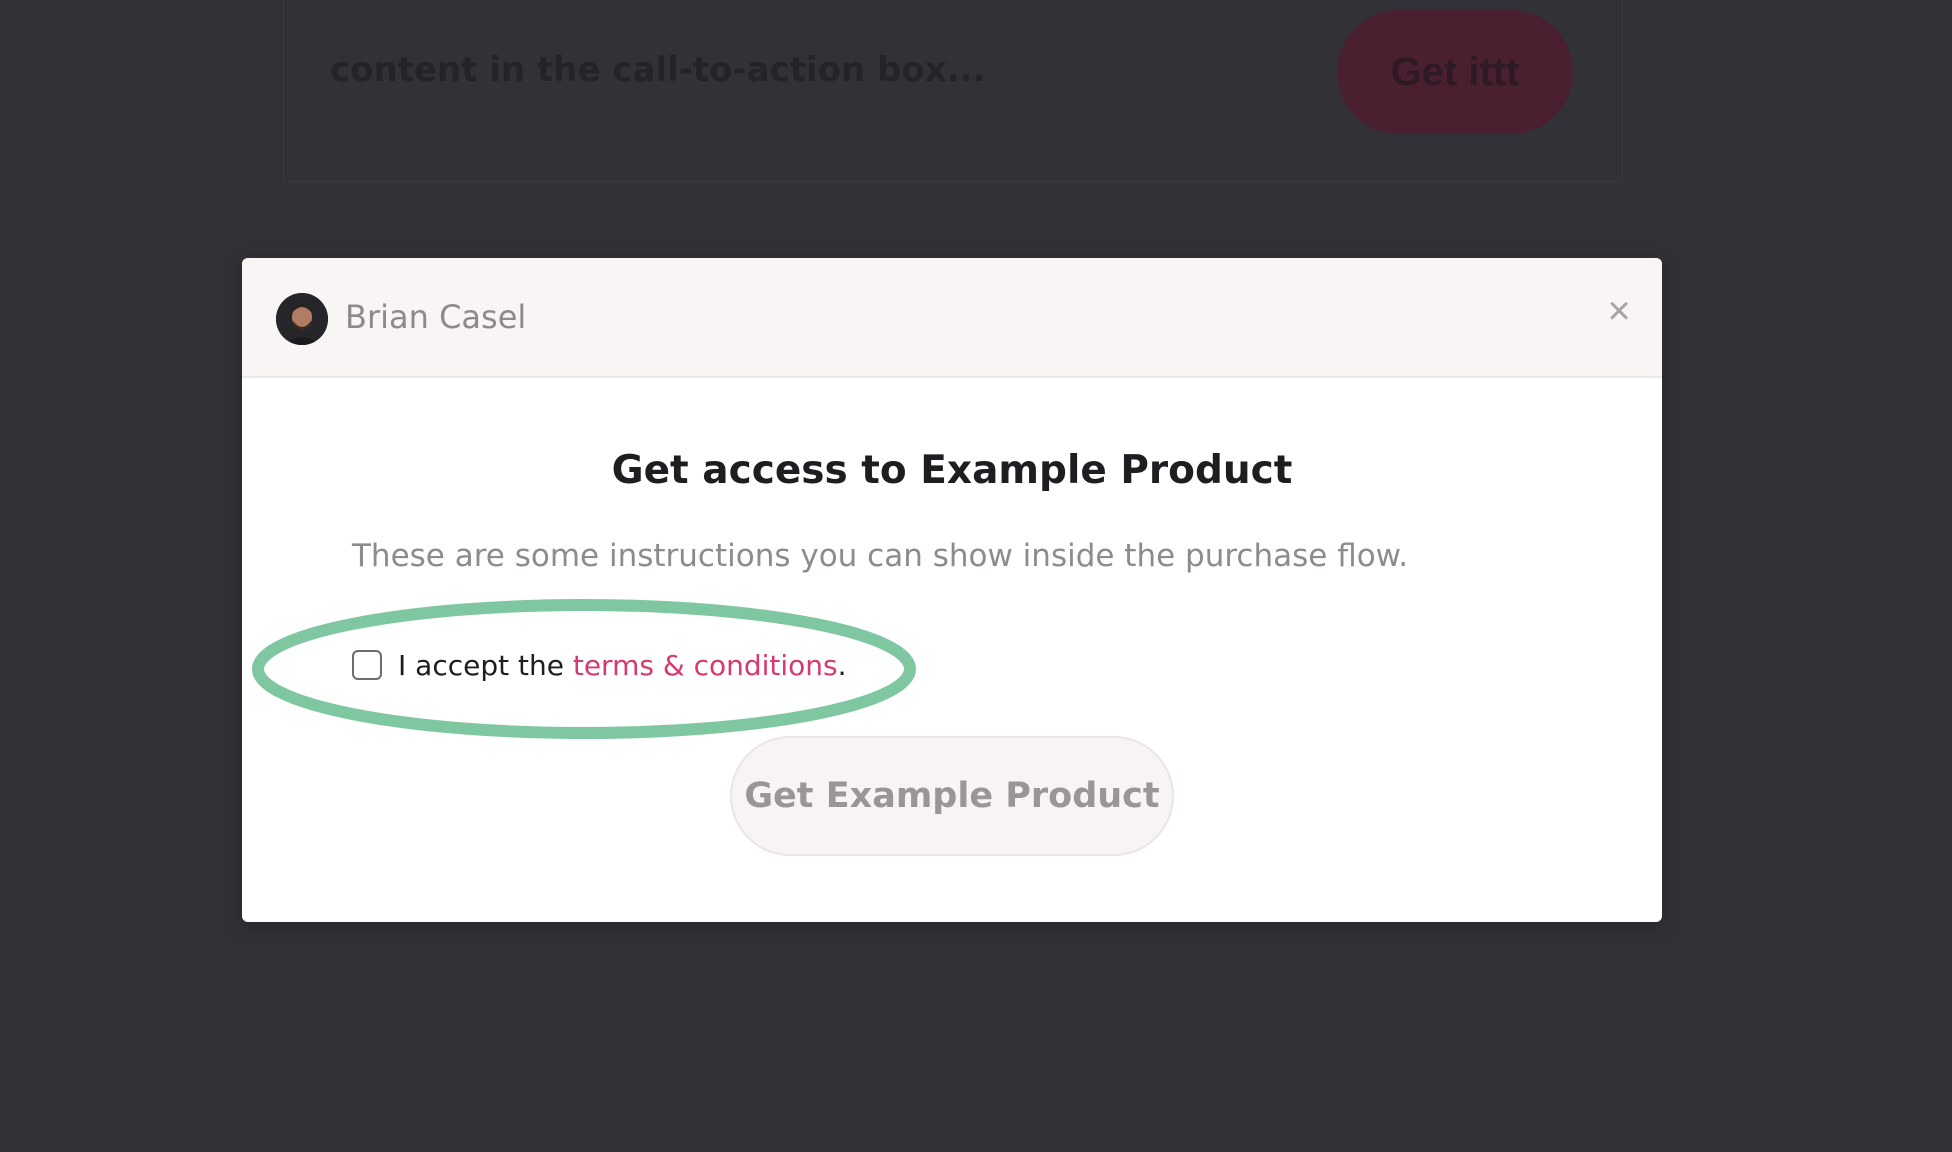 This screenshot has height=1152, width=1952. Describe the element at coordinates (436, 317) in the screenshot. I see `author-name: Brian Casel` at that location.